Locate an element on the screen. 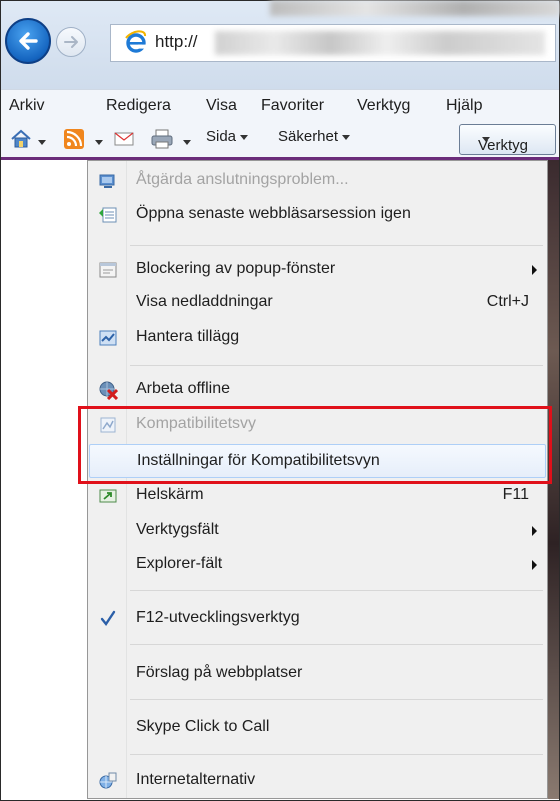 The width and height of the screenshot is (560, 801). menu-item-label: Hantera tillägg is located at coordinates (188, 336).